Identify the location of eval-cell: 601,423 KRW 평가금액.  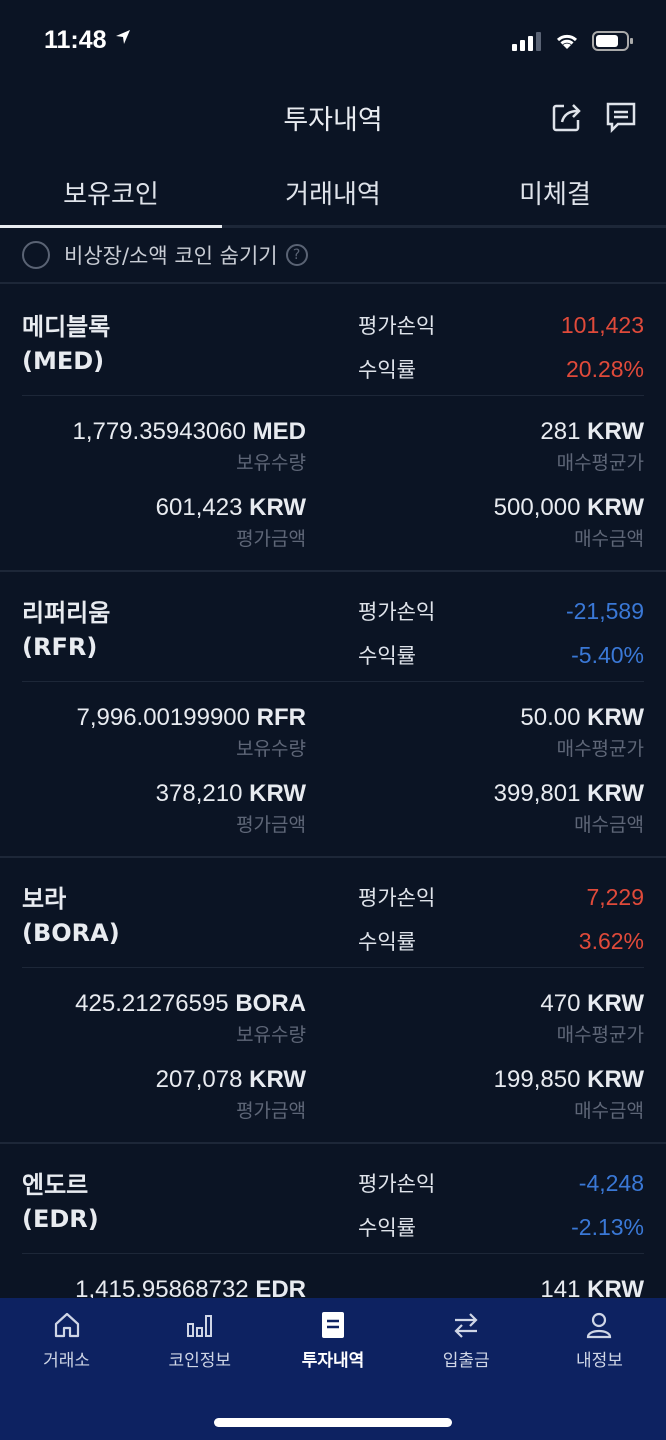
(231, 522).